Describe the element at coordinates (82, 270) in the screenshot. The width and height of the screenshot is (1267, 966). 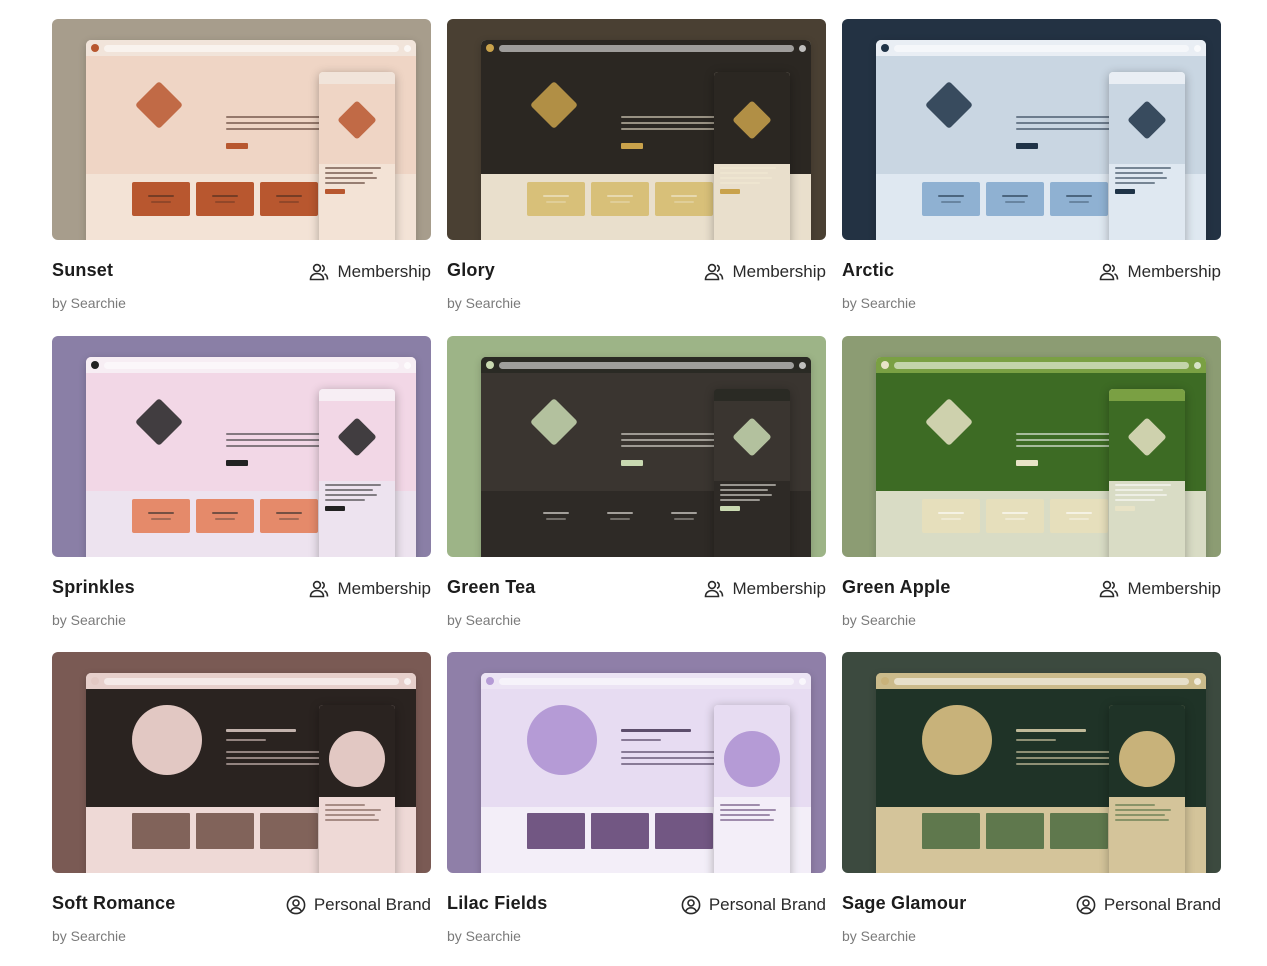
I see `template-name: Sunset` at that location.